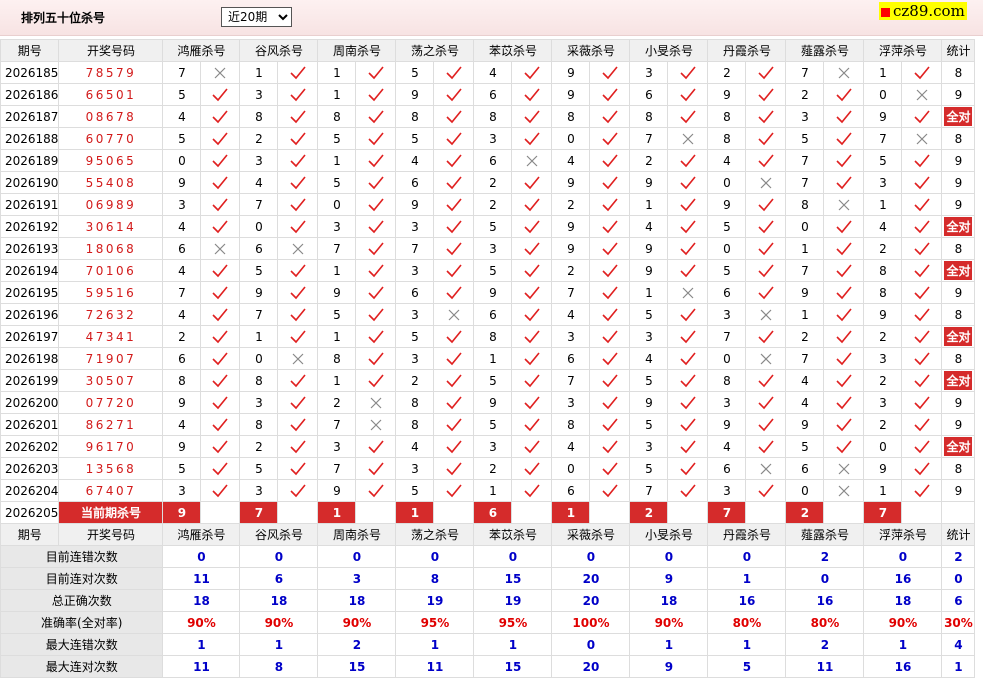 This screenshot has height=678, width=983. What do you see at coordinates (488, 578) in the screenshot?
I see `summary-row: 目前连对次数 11 6 3 8 15 20 9 1 0 16 0` at bounding box center [488, 578].